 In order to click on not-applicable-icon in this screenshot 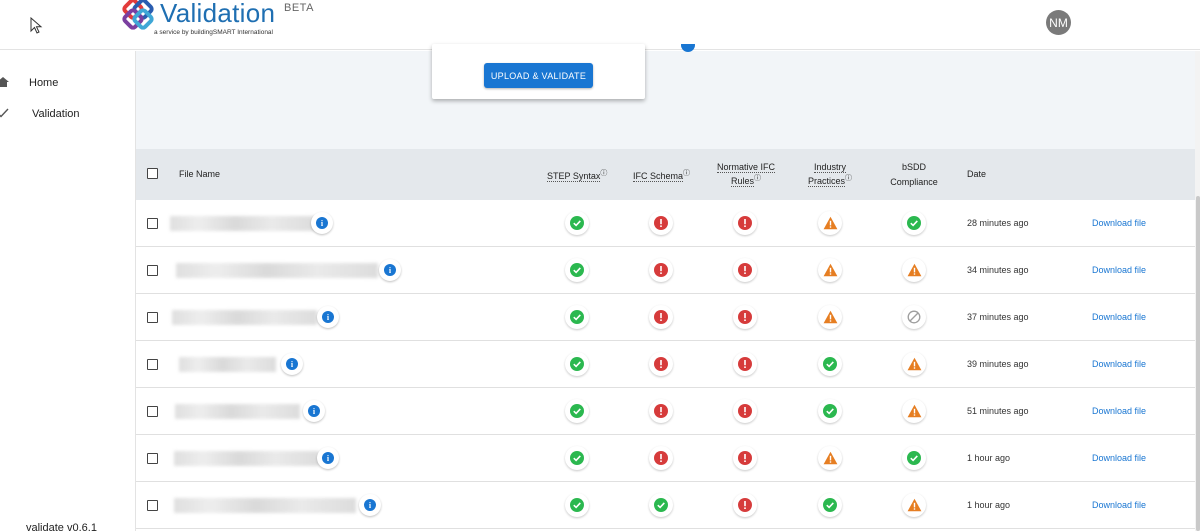, I will do `click(914, 317)`.